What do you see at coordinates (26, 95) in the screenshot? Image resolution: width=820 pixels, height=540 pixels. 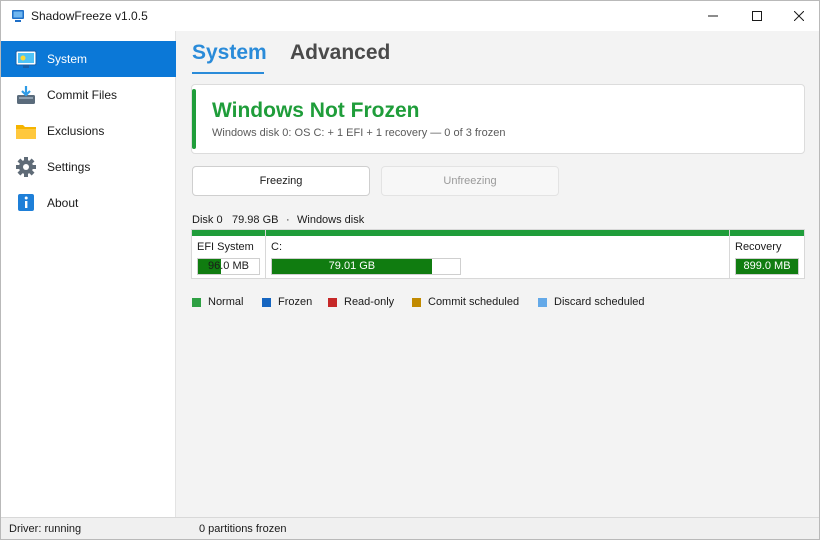 I see `commit-tray-icon` at bounding box center [26, 95].